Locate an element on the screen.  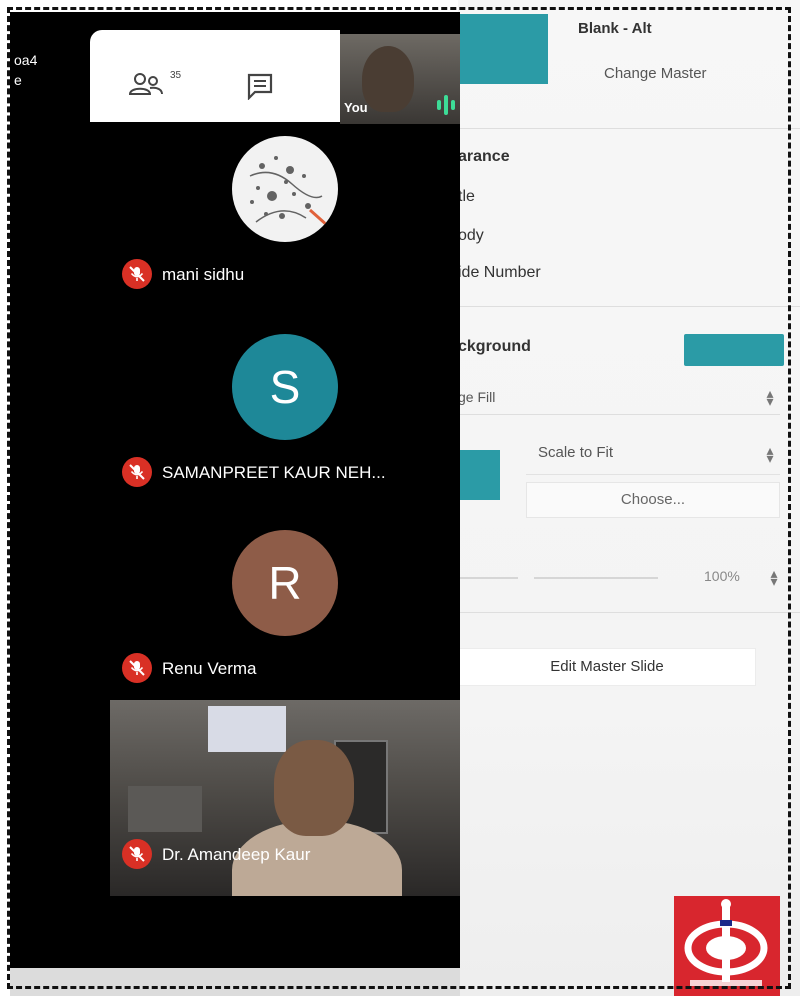
participant-name: Renu Verma is located at coordinates (209, 668).